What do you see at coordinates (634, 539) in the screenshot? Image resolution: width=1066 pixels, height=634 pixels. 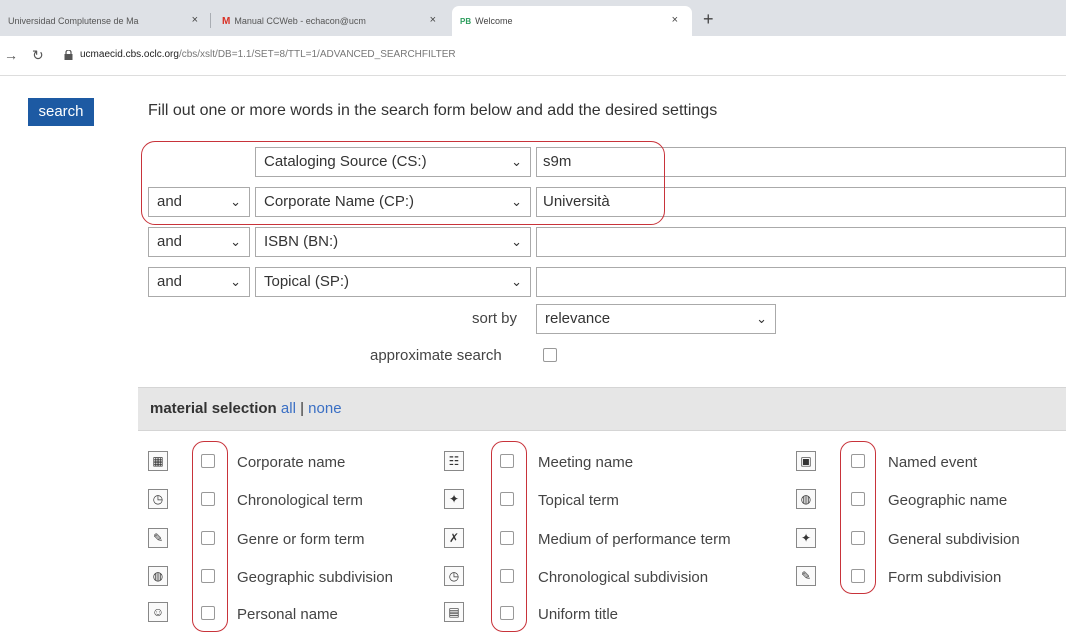 I see `material-label: Medium of performance term` at bounding box center [634, 539].